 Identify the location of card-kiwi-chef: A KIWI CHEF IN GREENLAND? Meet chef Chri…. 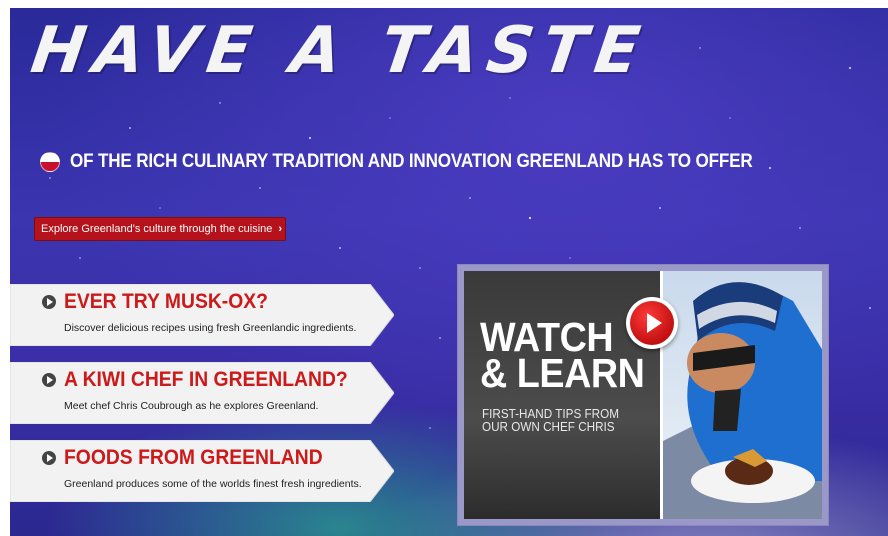
(202, 393).